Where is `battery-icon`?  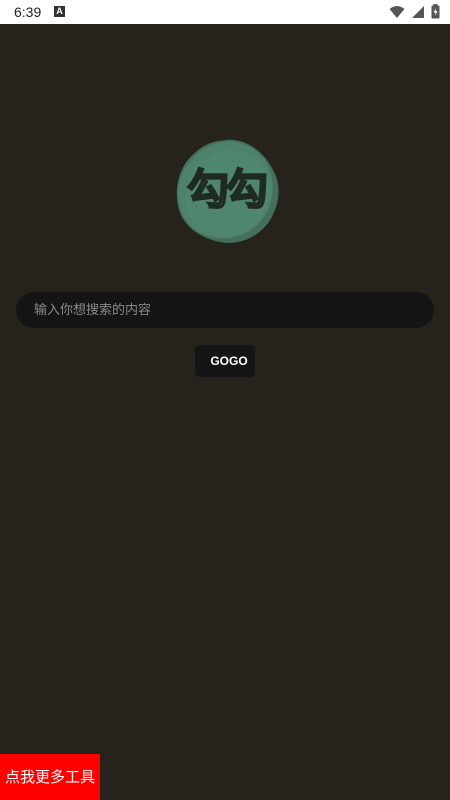 battery-icon is located at coordinates (435, 11).